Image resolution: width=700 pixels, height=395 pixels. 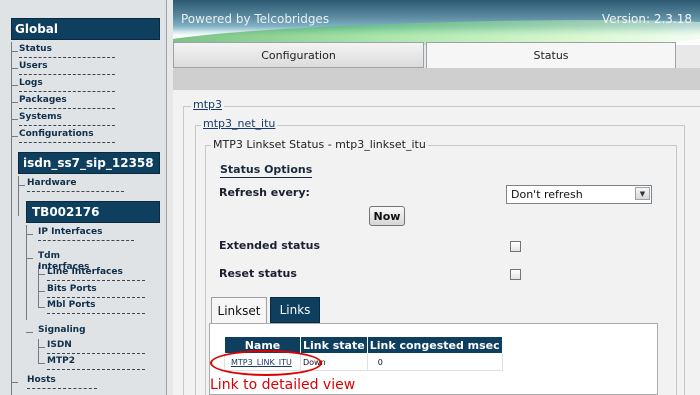 I want to click on unit-header: TB002176, so click(x=93, y=212).